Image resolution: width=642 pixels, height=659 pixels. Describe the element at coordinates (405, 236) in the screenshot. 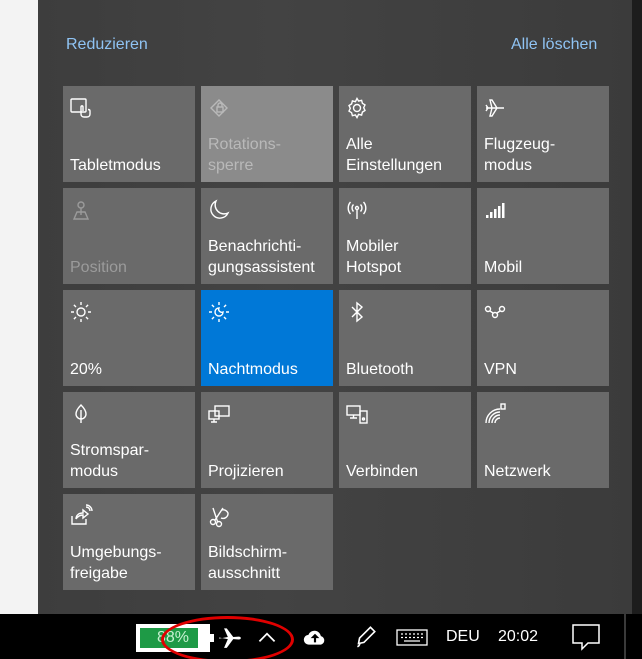

I see `tile-mobile-hotspot: Mobiler Hotspot` at that location.